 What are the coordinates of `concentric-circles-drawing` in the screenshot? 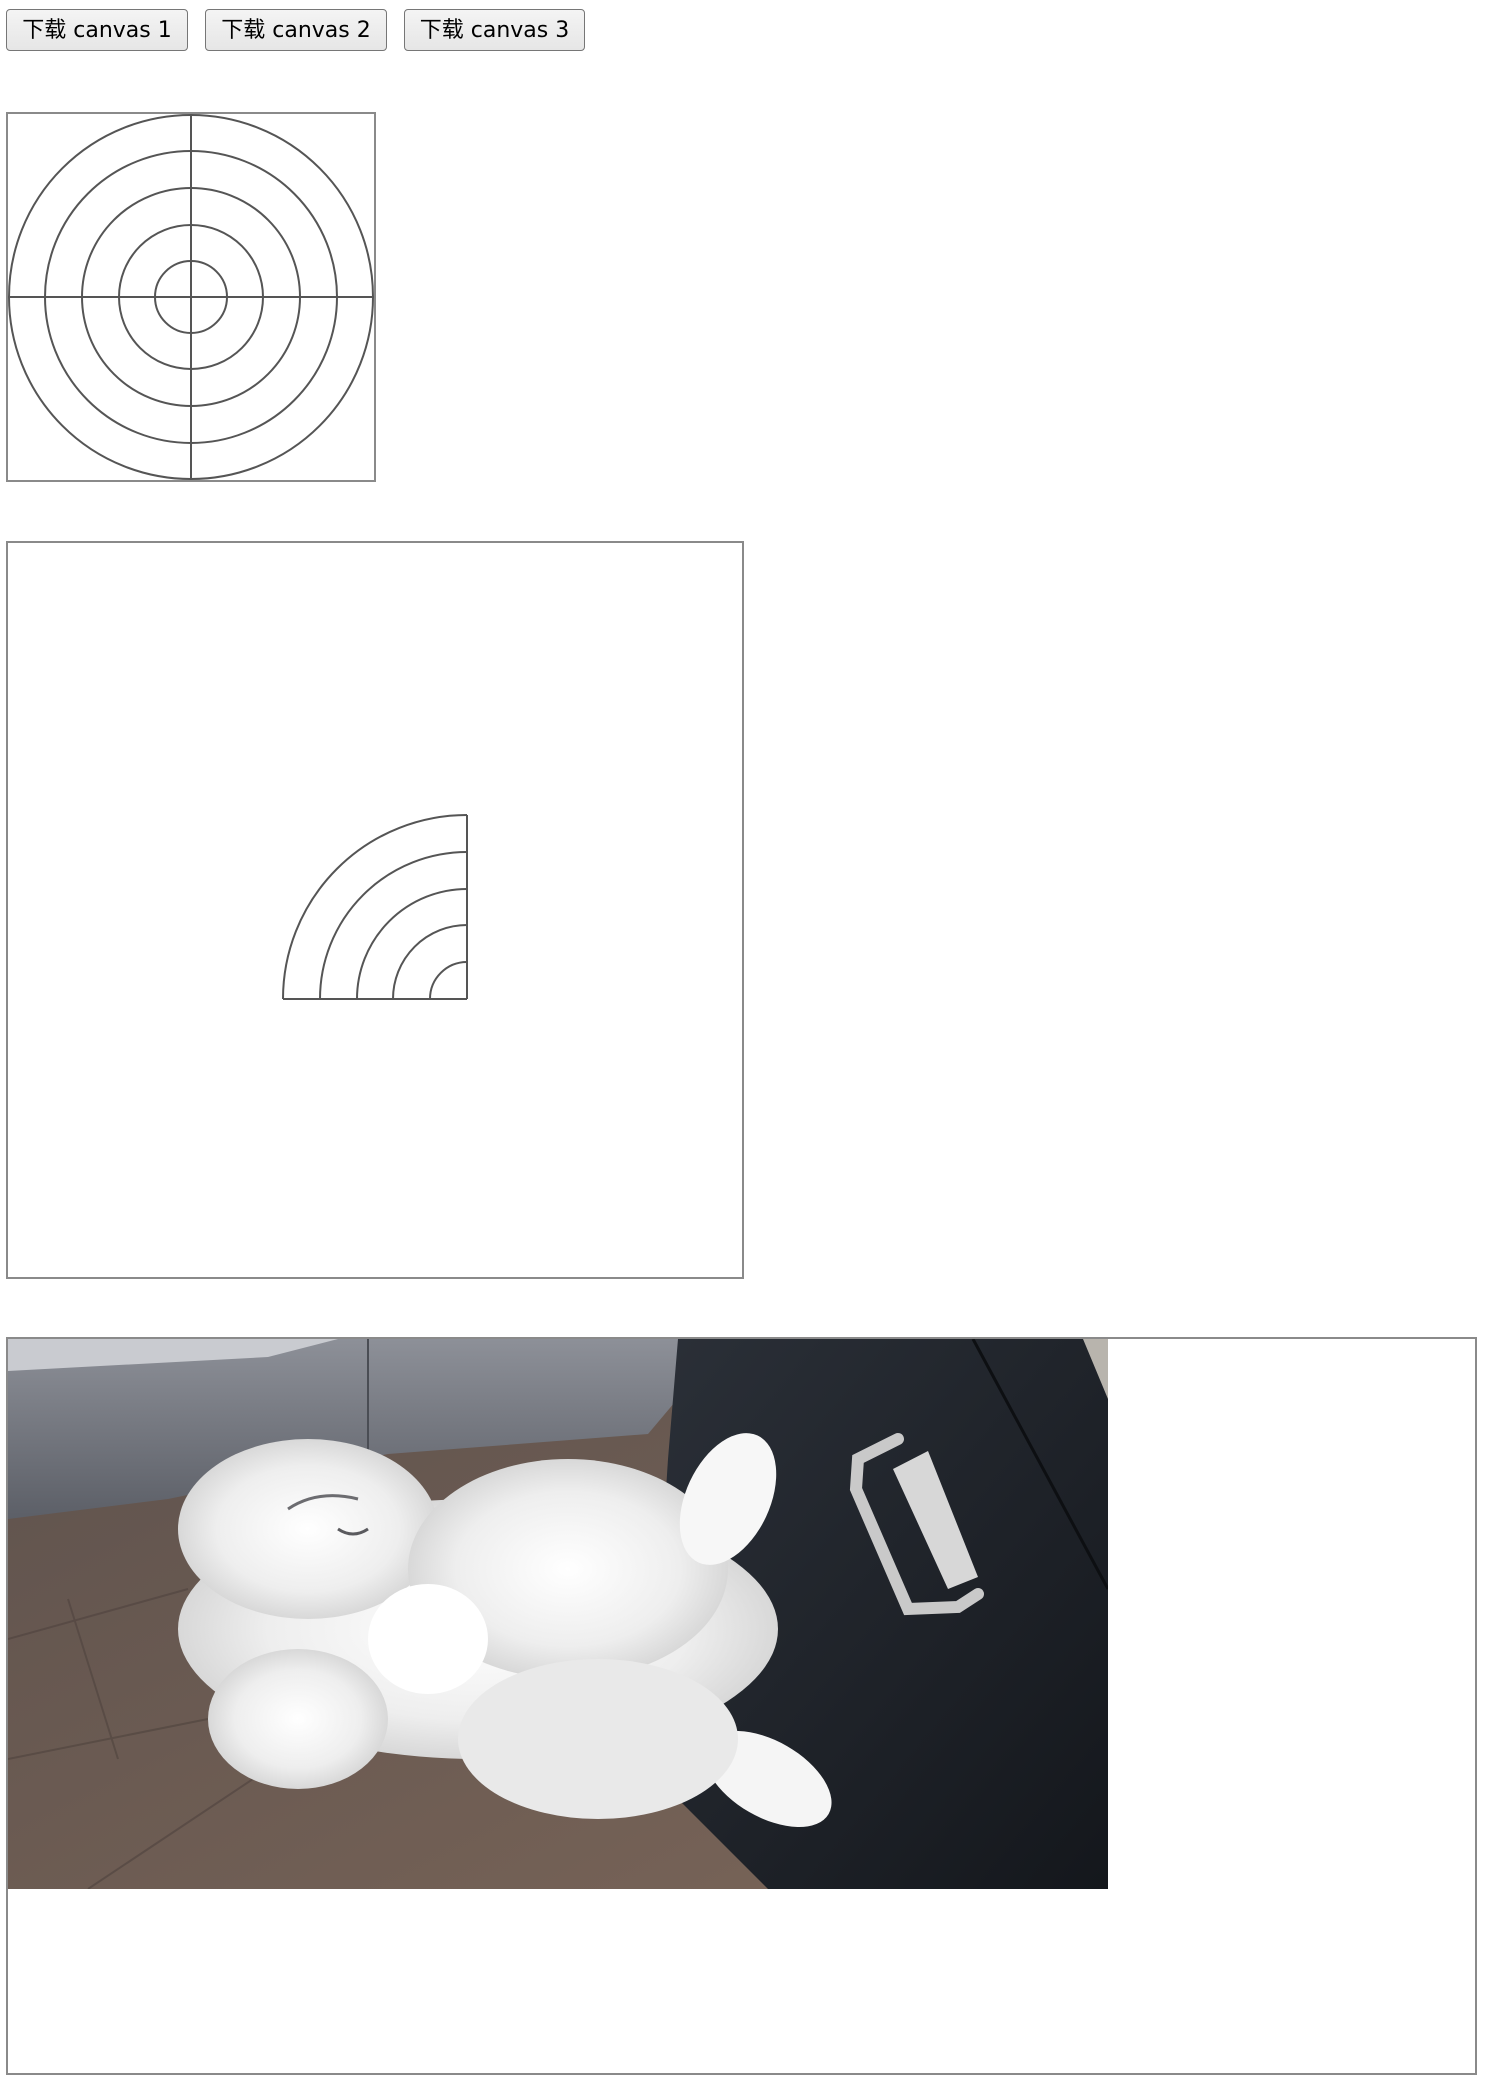 It's located at (191, 297).